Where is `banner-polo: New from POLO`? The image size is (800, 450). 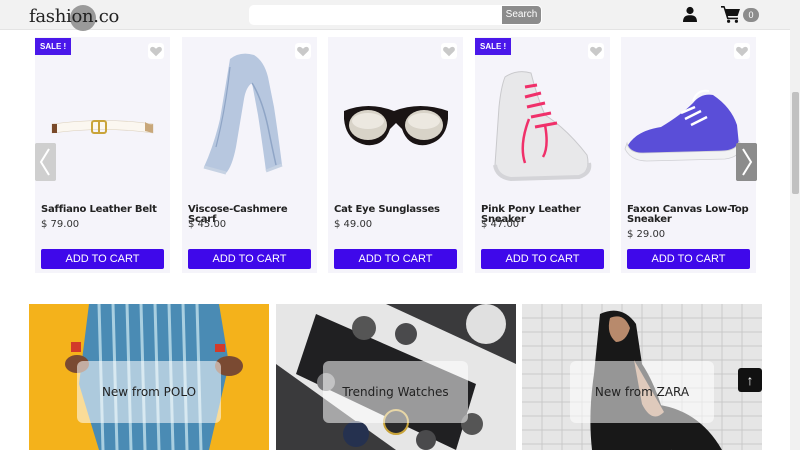 banner-polo: New from POLO is located at coordinates (149, 377).